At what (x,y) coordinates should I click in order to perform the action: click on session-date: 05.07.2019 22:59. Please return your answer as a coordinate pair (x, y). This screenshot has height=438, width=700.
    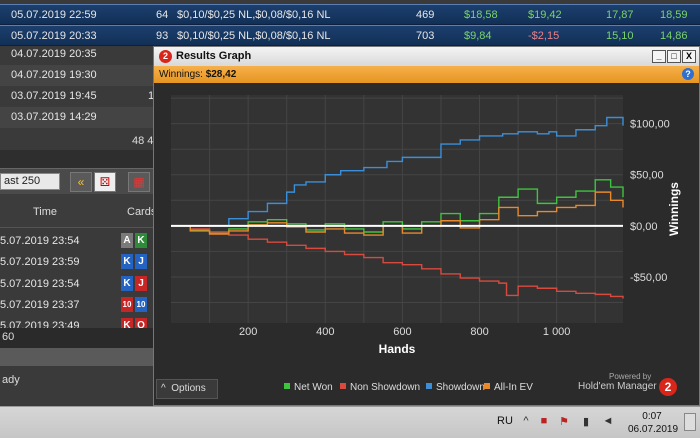
    Looking at the image, I should click on (54, 15).